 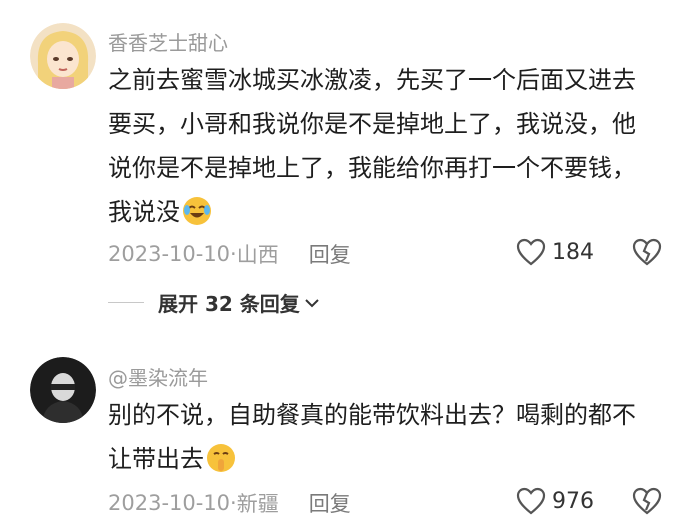 I want to click on comment-text-content: 别的不说，自助餐真的能带饮料出去？喝剩的都不让带出去, so click(x=372, y=437).